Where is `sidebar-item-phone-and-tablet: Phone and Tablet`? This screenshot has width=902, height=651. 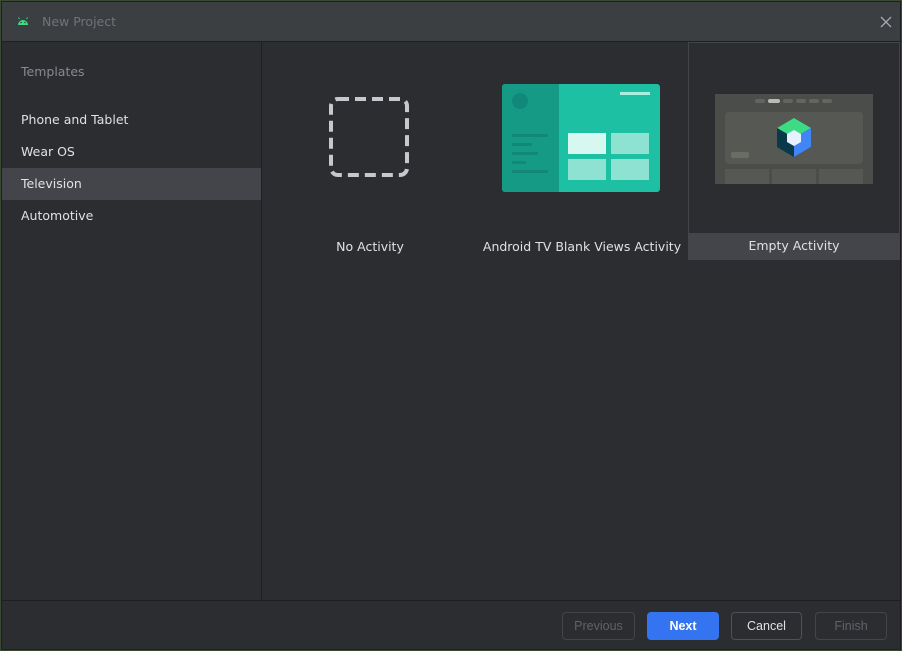
sidebar-item-phone-and-tablet: Phone and Tablet is located at coordinates (131, 120).